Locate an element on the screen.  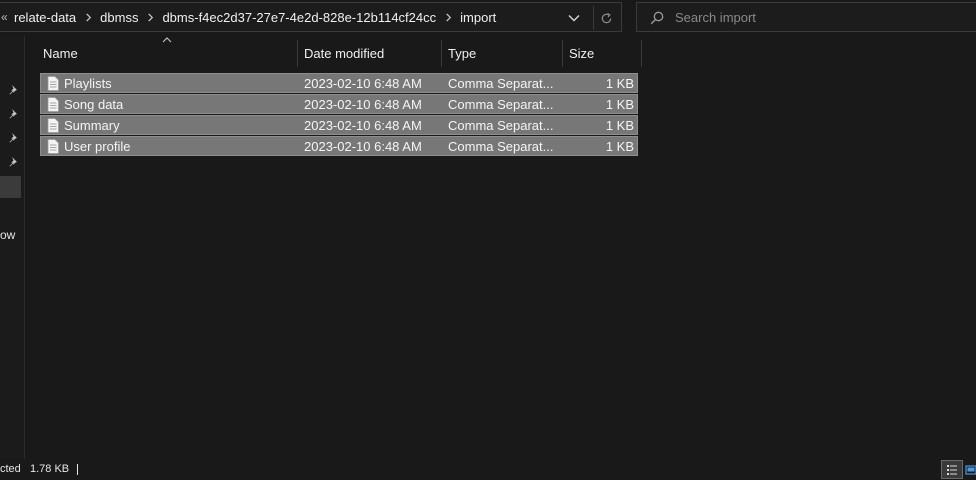
column-header-type: Type is located at coordinates (502, 53).